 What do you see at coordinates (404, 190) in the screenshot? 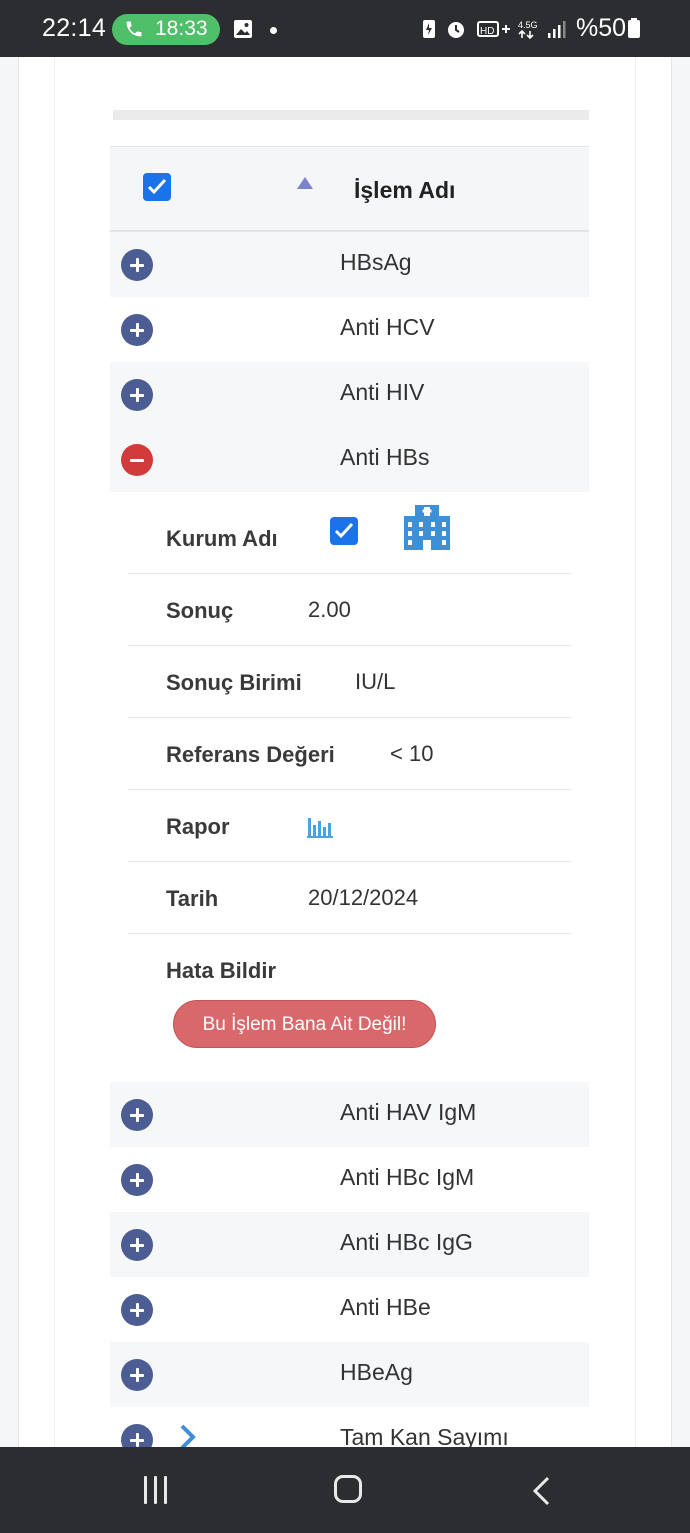
I see `column-title-islem-adi: İşlem Adı` at bounding box center [404, 190].